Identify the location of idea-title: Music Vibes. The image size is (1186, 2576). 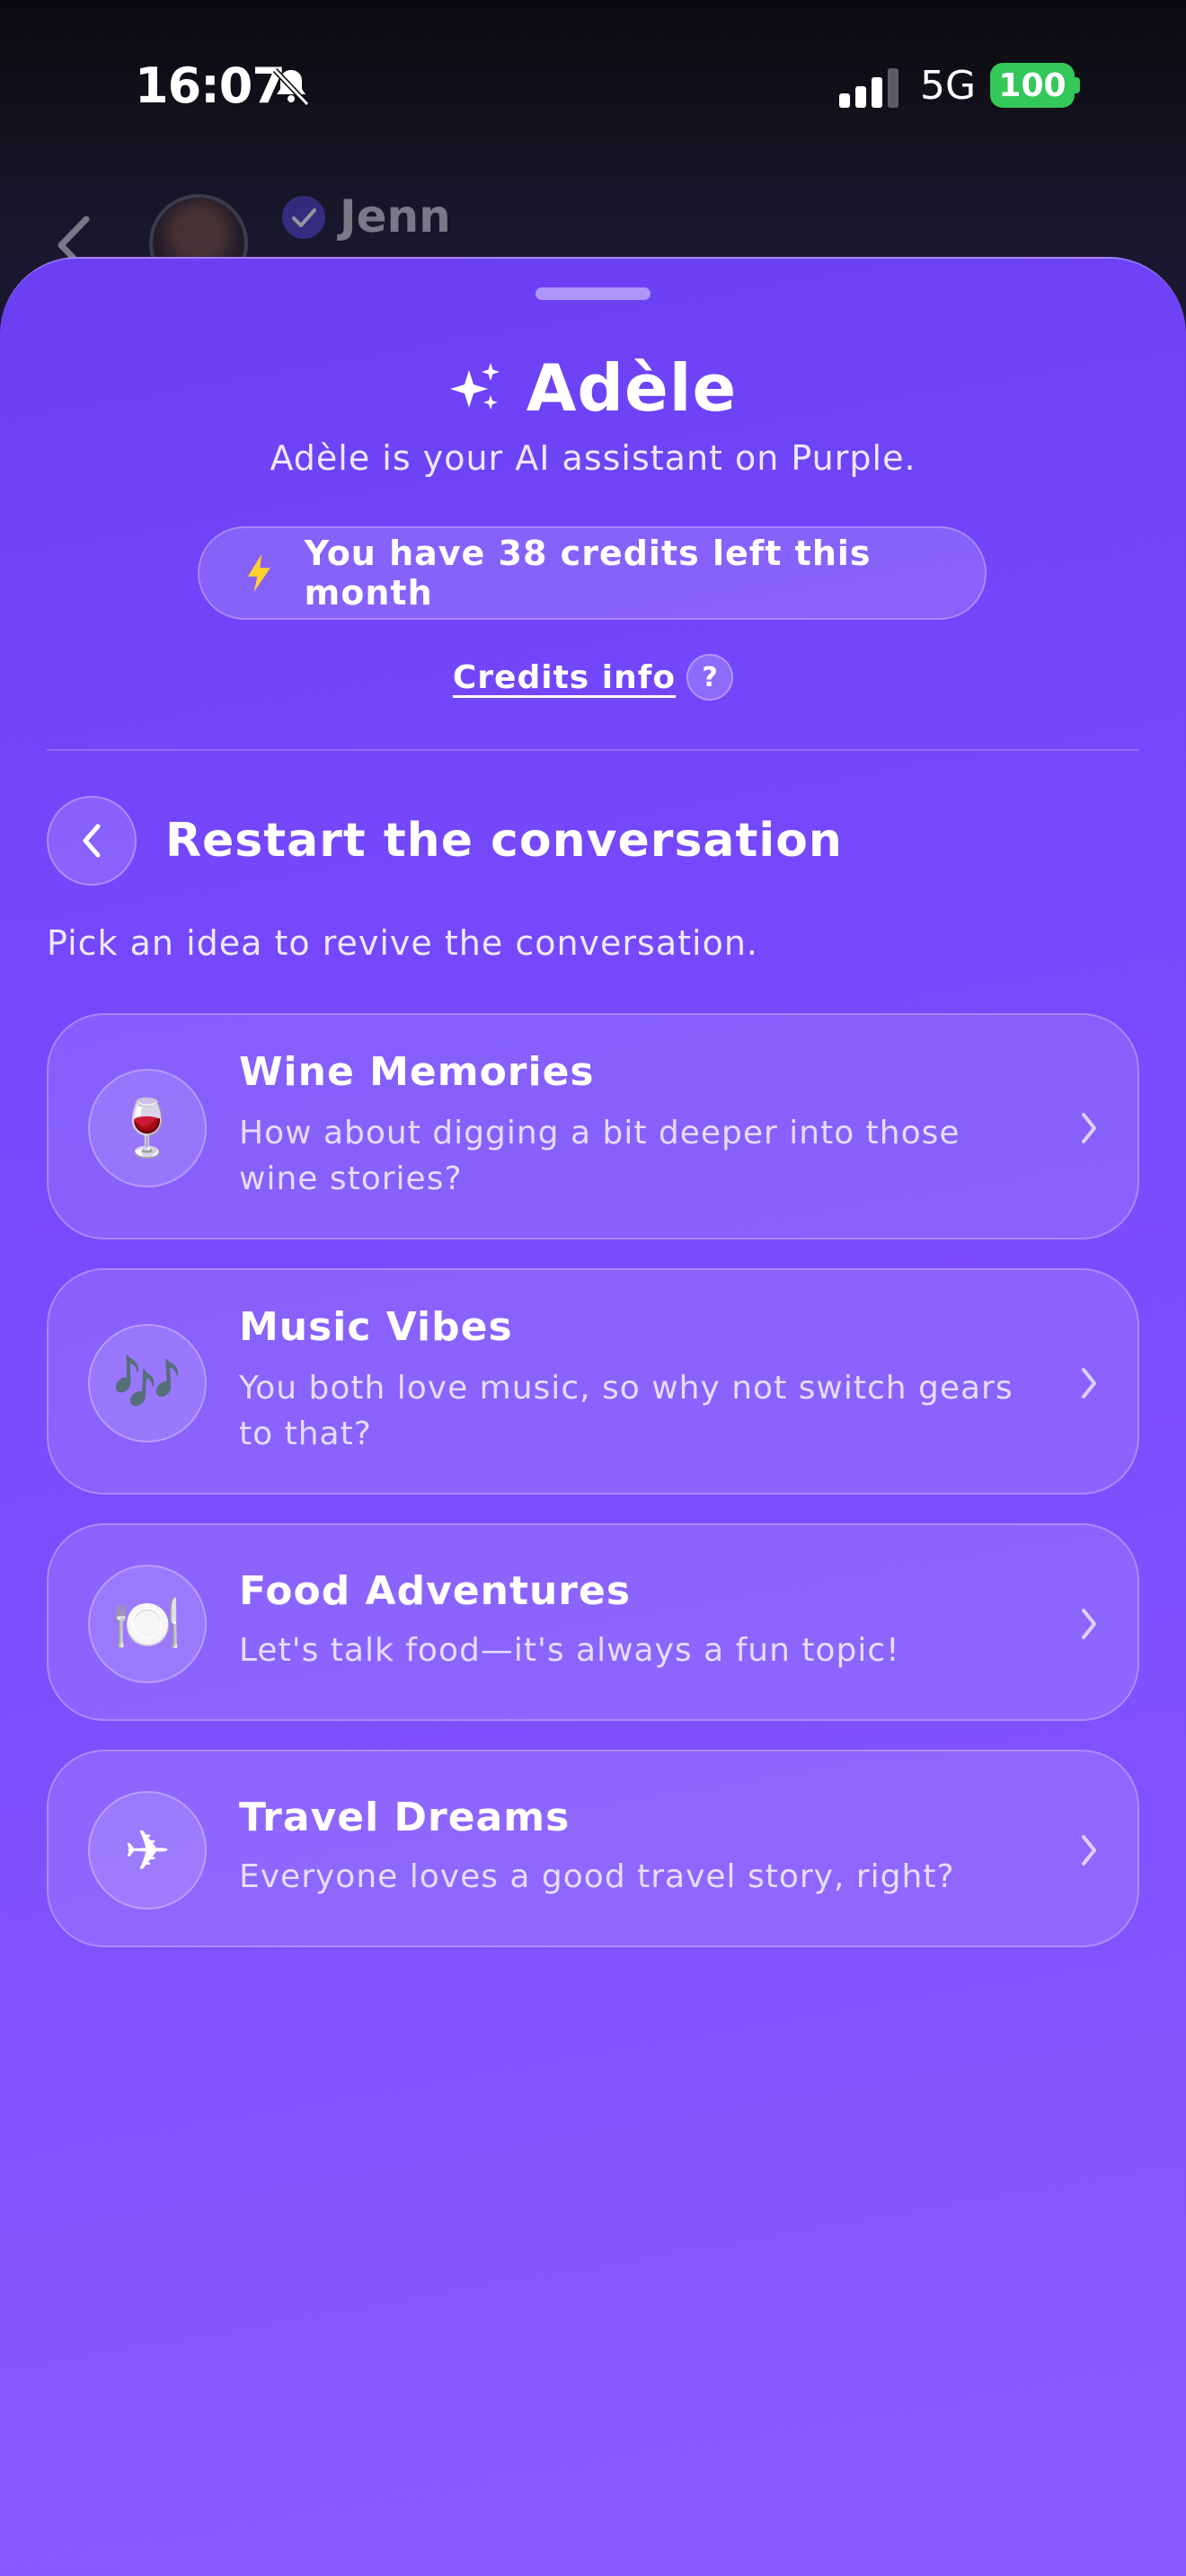
(376, 1327).